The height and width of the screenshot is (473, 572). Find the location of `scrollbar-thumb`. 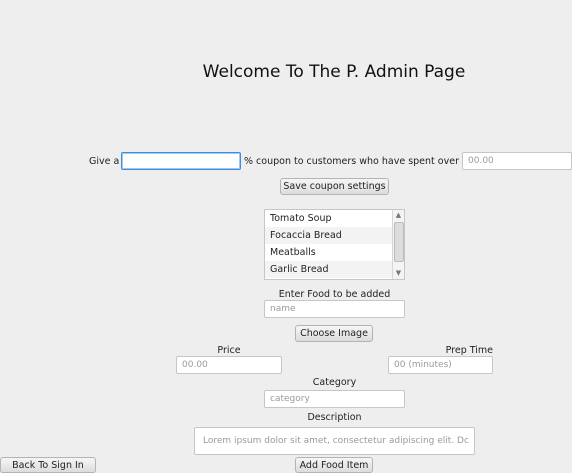

scrollbar-thumb is located at coordinates (399, 242).